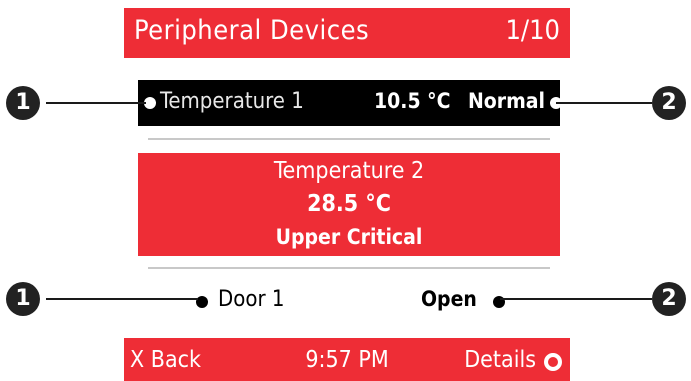  What do you see at coordinates (349, 237) in the screenshot?
I see `device-status: Upper Critical` at bounding box center [349, 237].